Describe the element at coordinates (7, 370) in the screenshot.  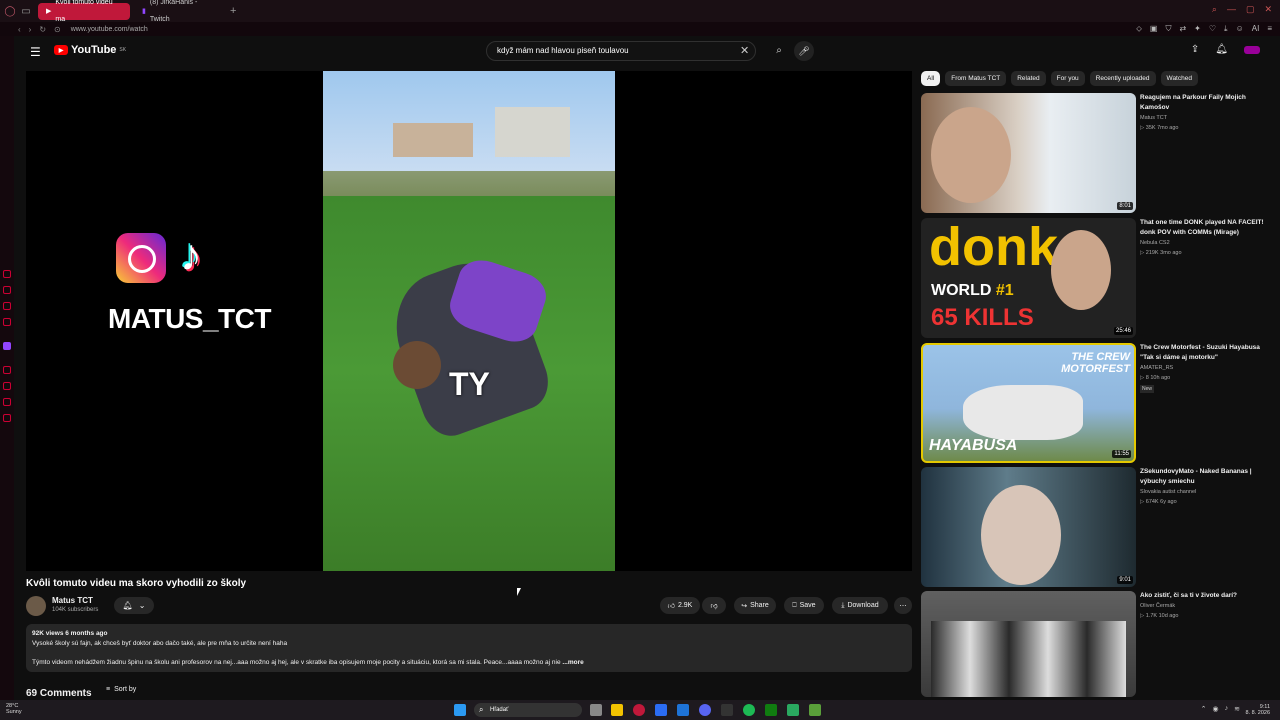
I see `sidebar-player-icon` at that location.